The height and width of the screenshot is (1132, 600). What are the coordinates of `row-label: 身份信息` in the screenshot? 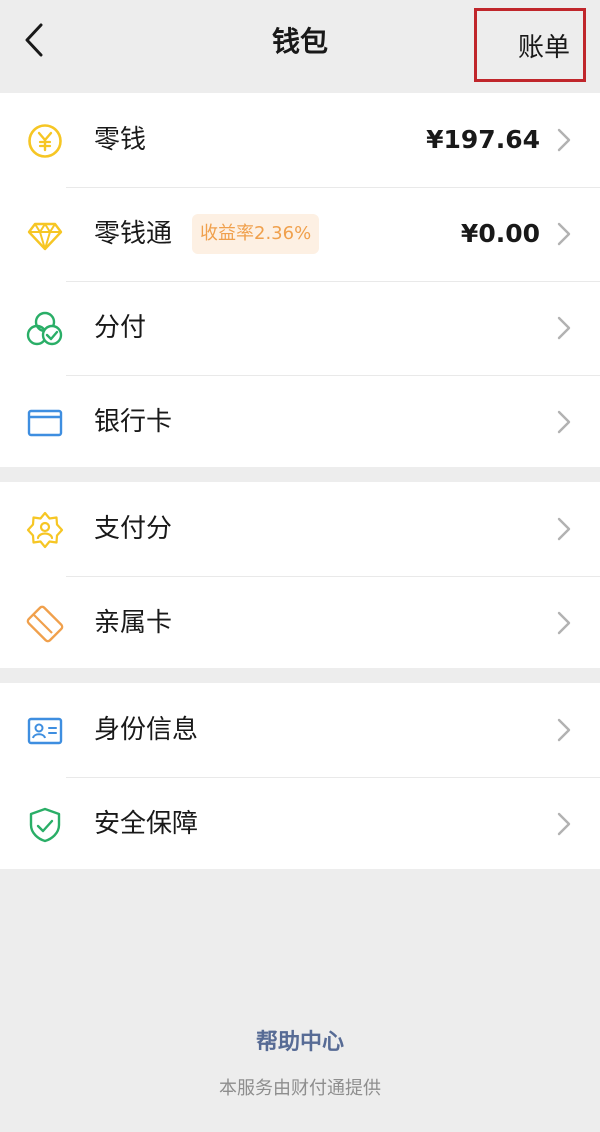 It's located at (146, 730).